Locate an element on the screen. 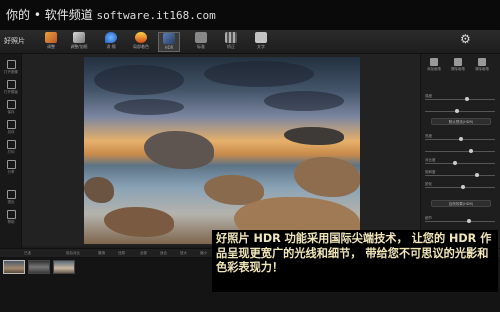  flame-icon is located at coordinates (141, 37).